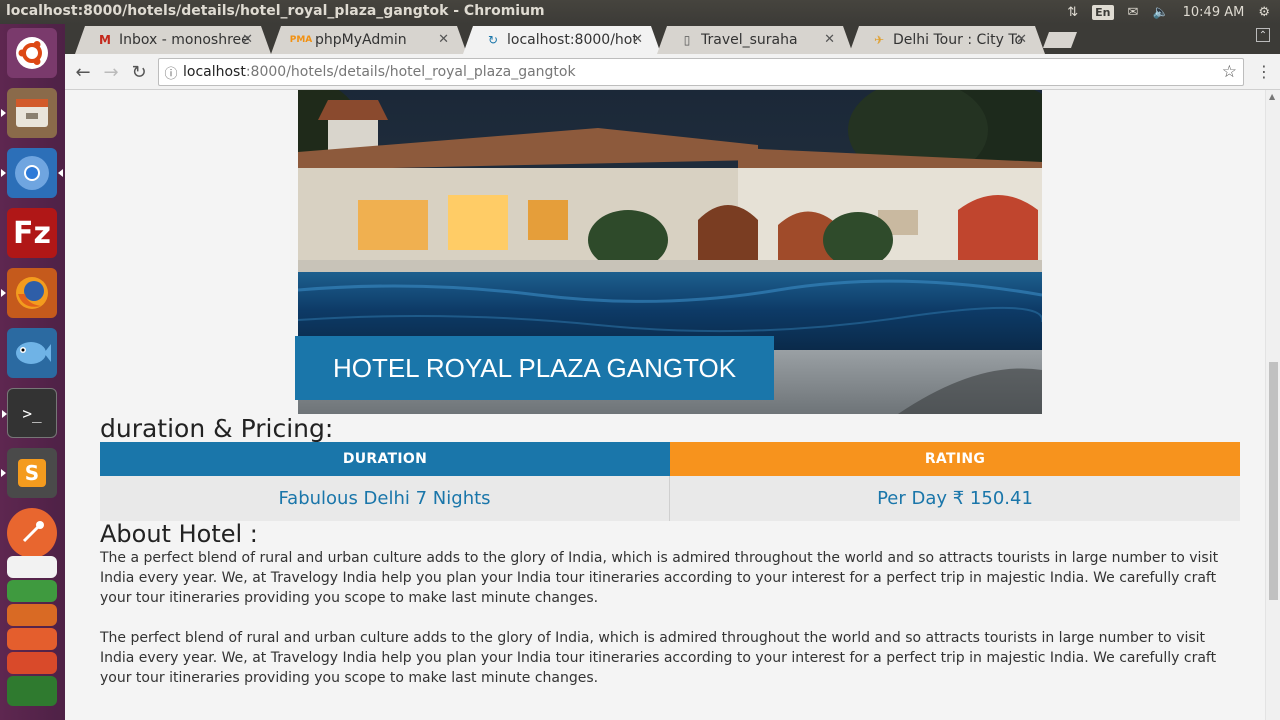 The image size is (1280, 720). I want to click on url-host: localhost, so click(214, 72).